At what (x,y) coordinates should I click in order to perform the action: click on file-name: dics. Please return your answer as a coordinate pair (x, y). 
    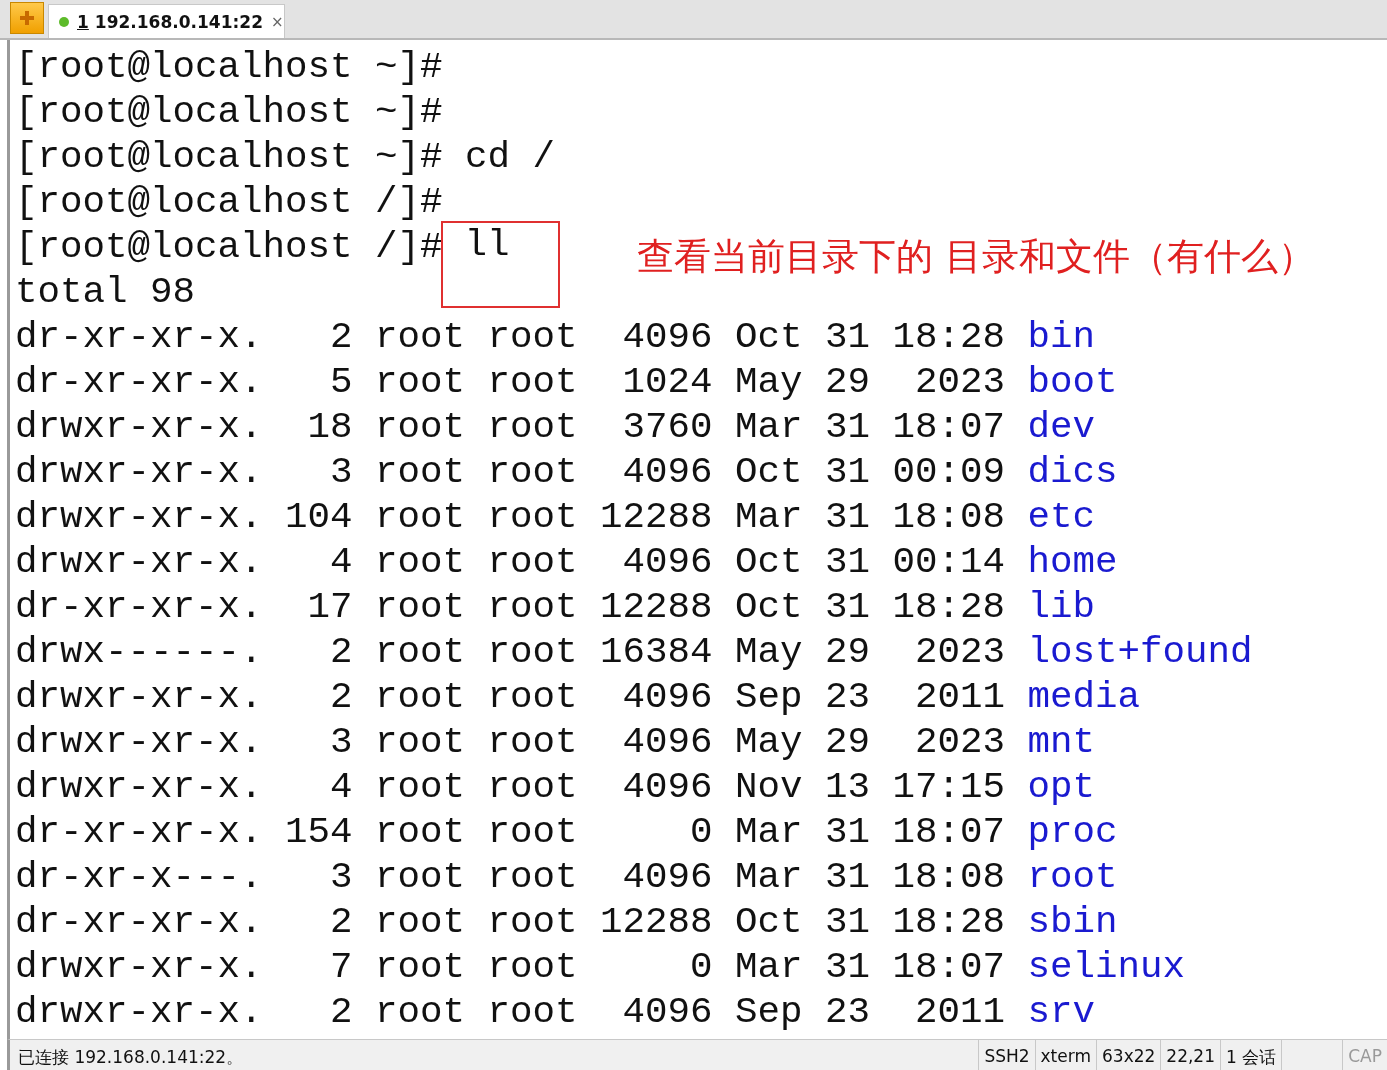
    Looking at the image, I should click on (1073, 472).